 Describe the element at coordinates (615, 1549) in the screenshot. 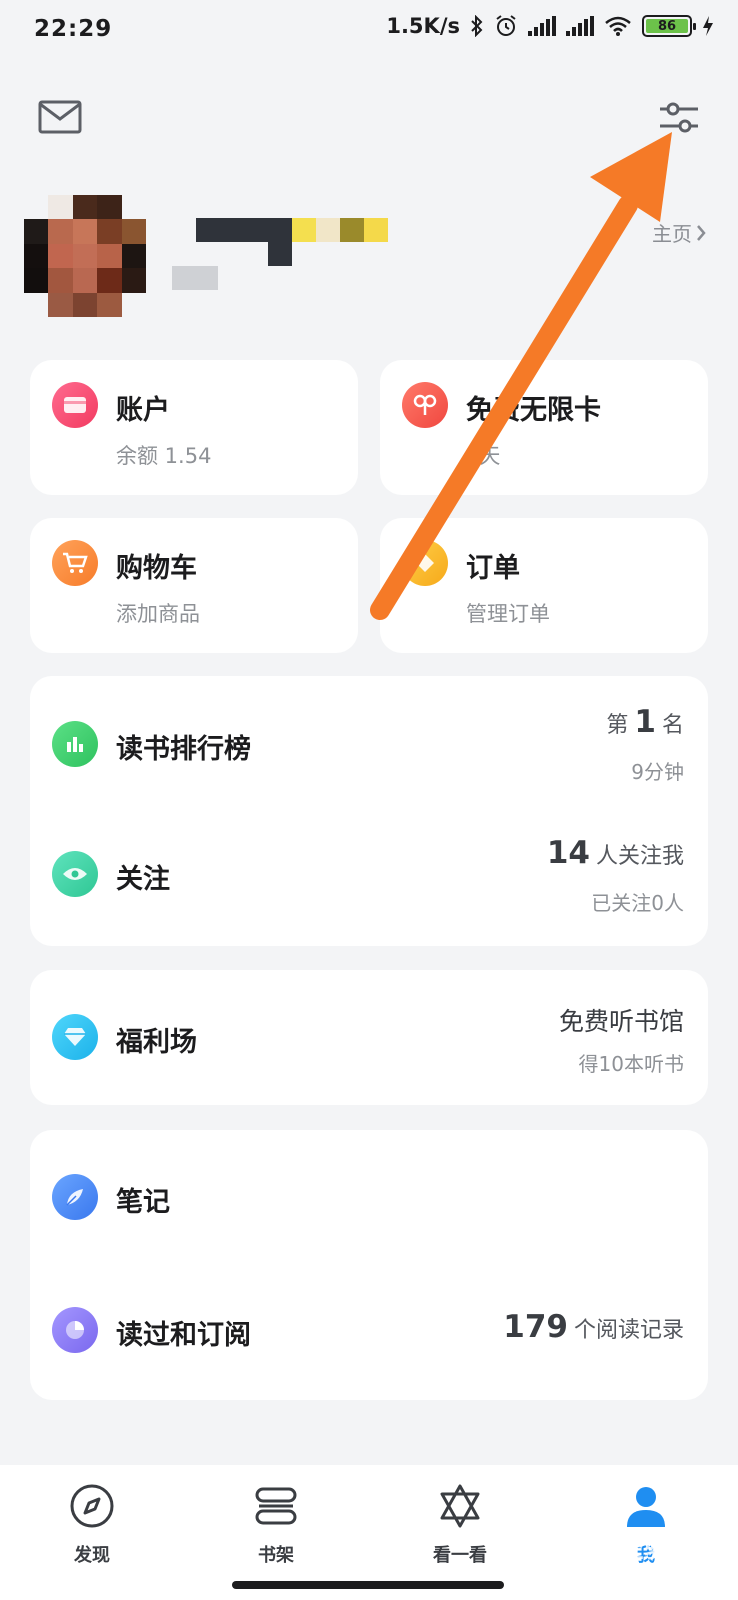

I see `watermark: Bai 经验` at that location.